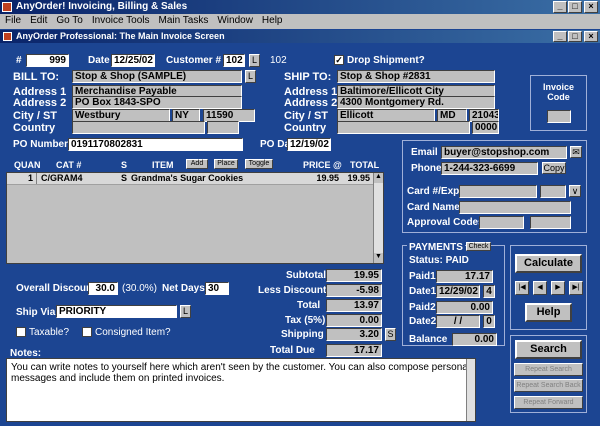 The width and height of the screenshot is (600, 426). I want to click on total-due-label: Total Due, so click(292, 350).